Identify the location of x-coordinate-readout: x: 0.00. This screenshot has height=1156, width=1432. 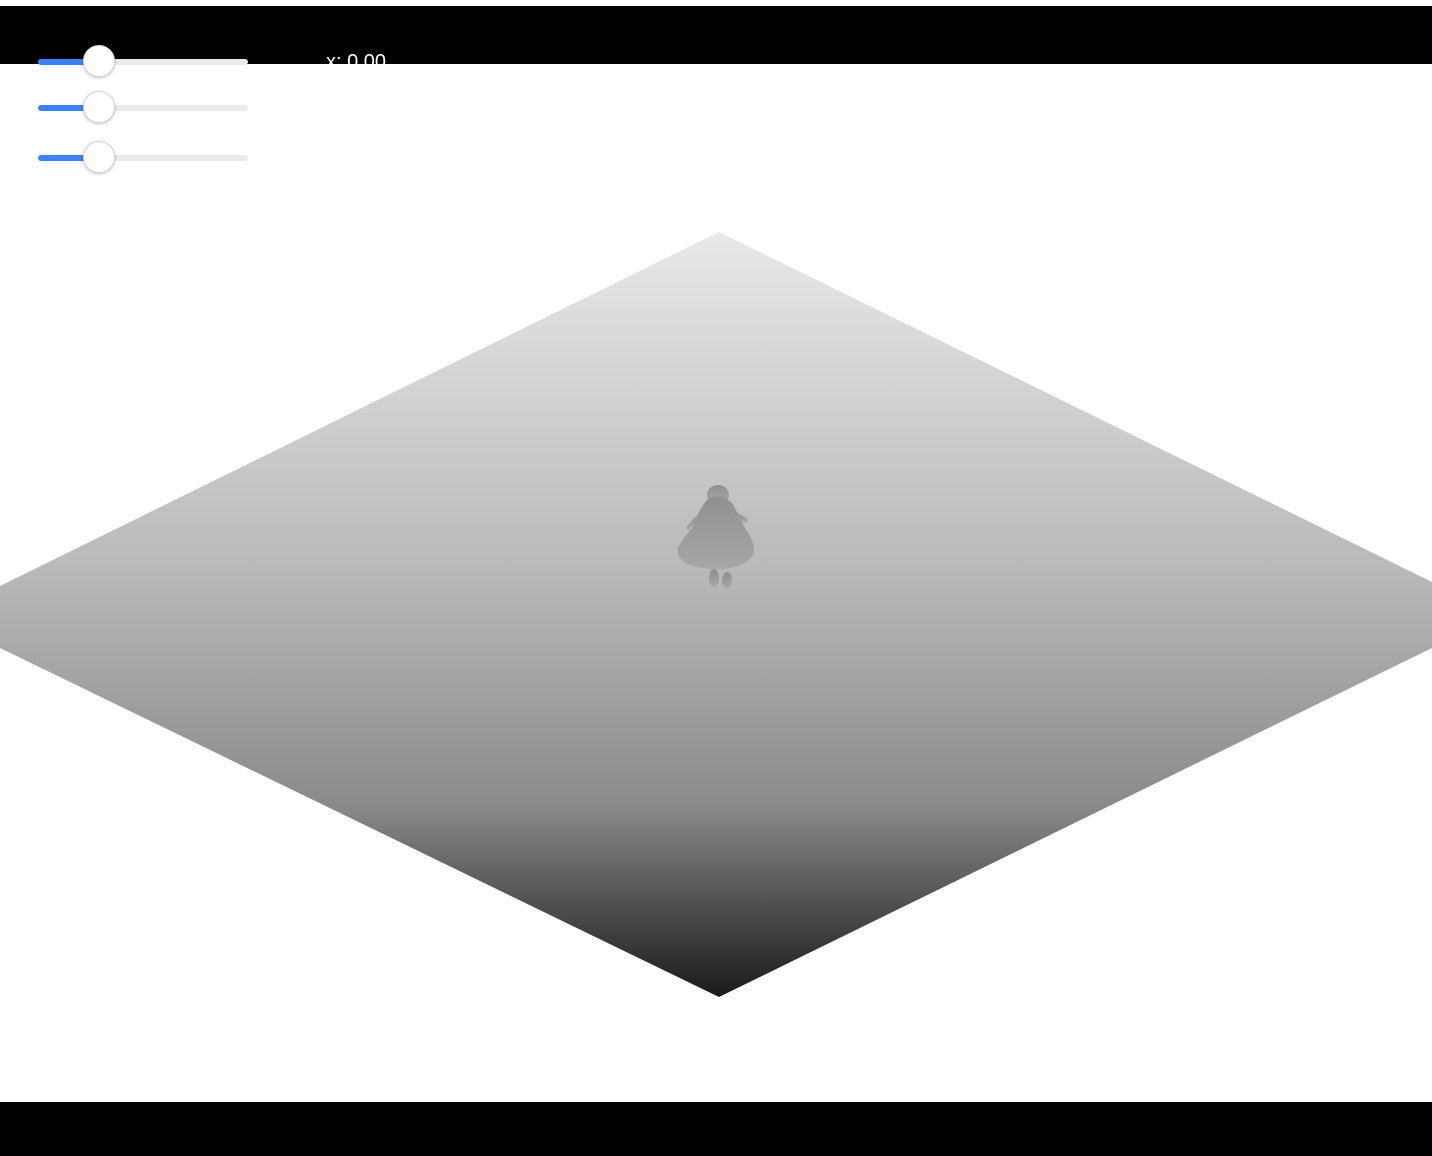
(356, 57).